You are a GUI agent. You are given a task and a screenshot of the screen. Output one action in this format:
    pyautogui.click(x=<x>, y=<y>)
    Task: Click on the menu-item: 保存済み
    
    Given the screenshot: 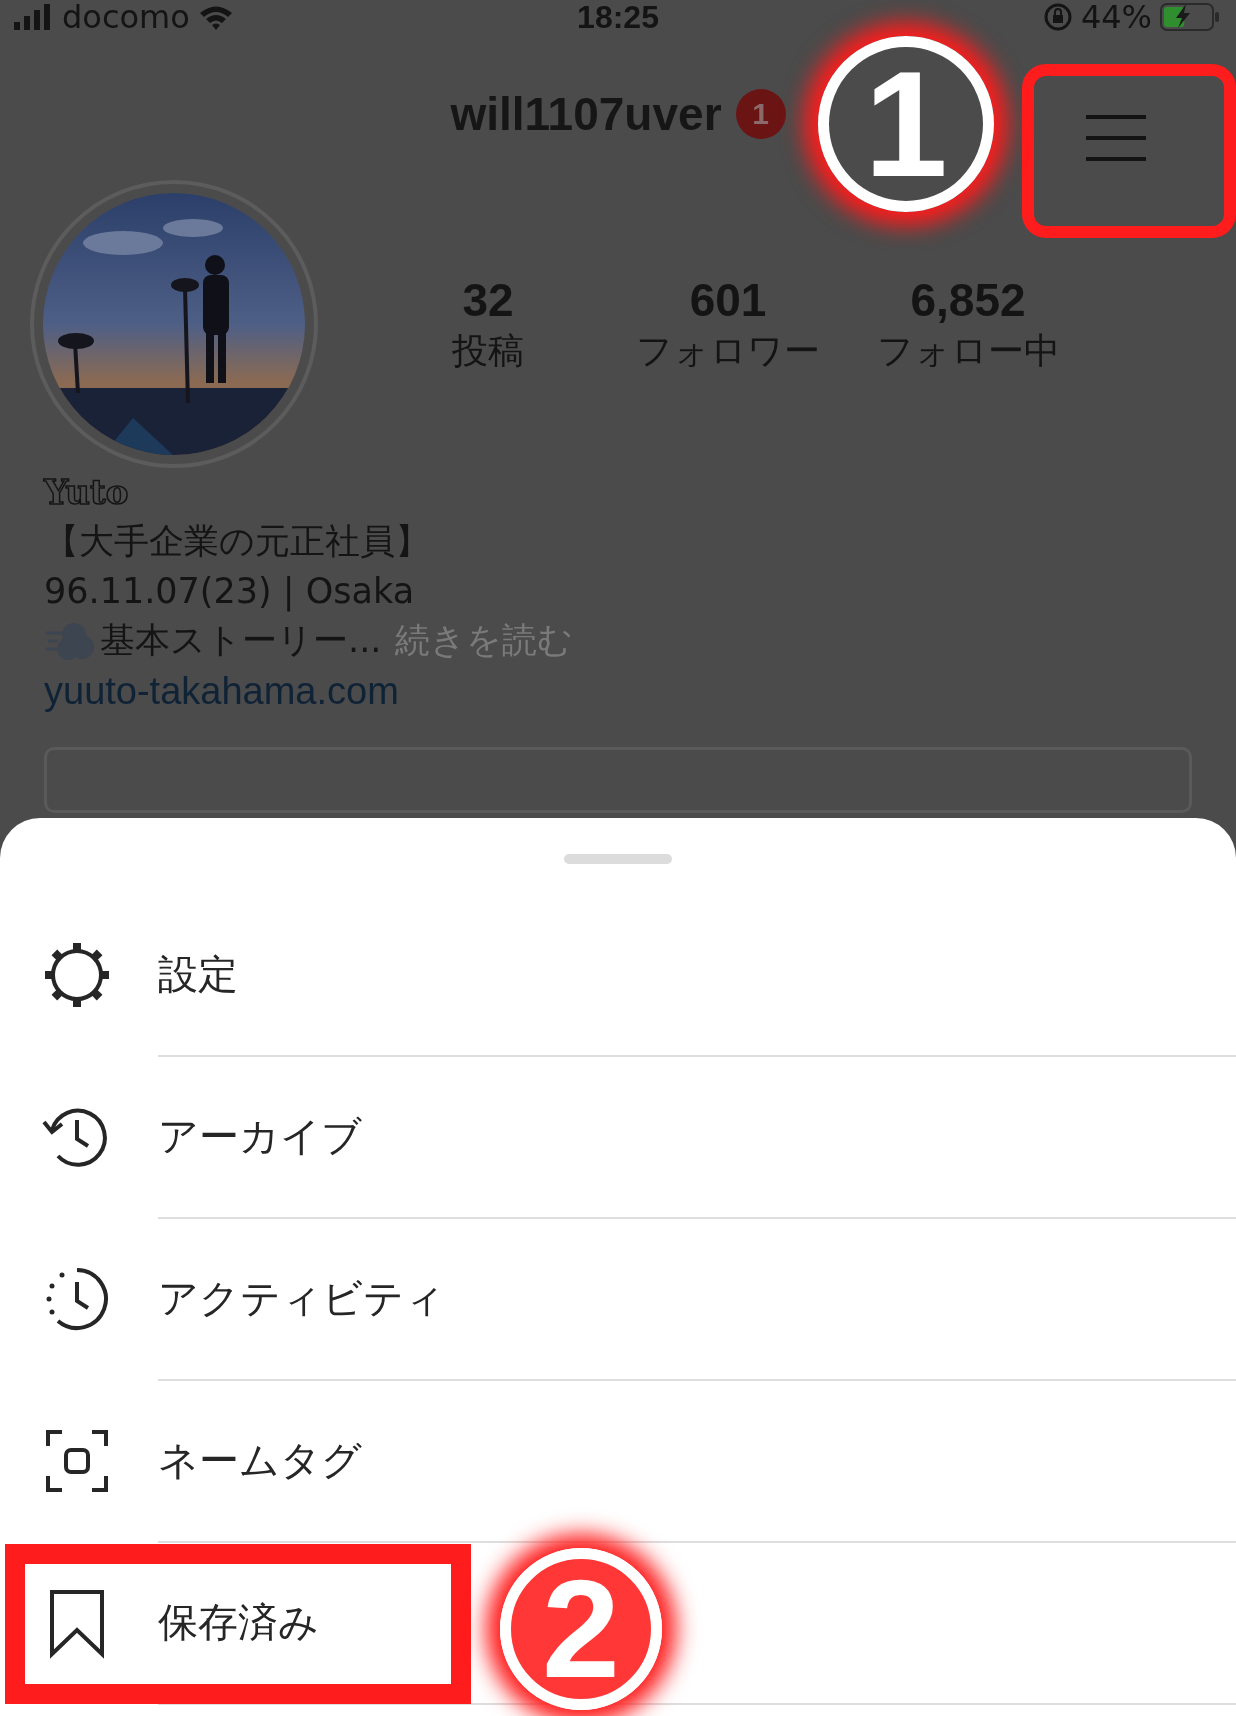 What is the action you would take?
    pyautogui.click(x=238, y=1622)
    